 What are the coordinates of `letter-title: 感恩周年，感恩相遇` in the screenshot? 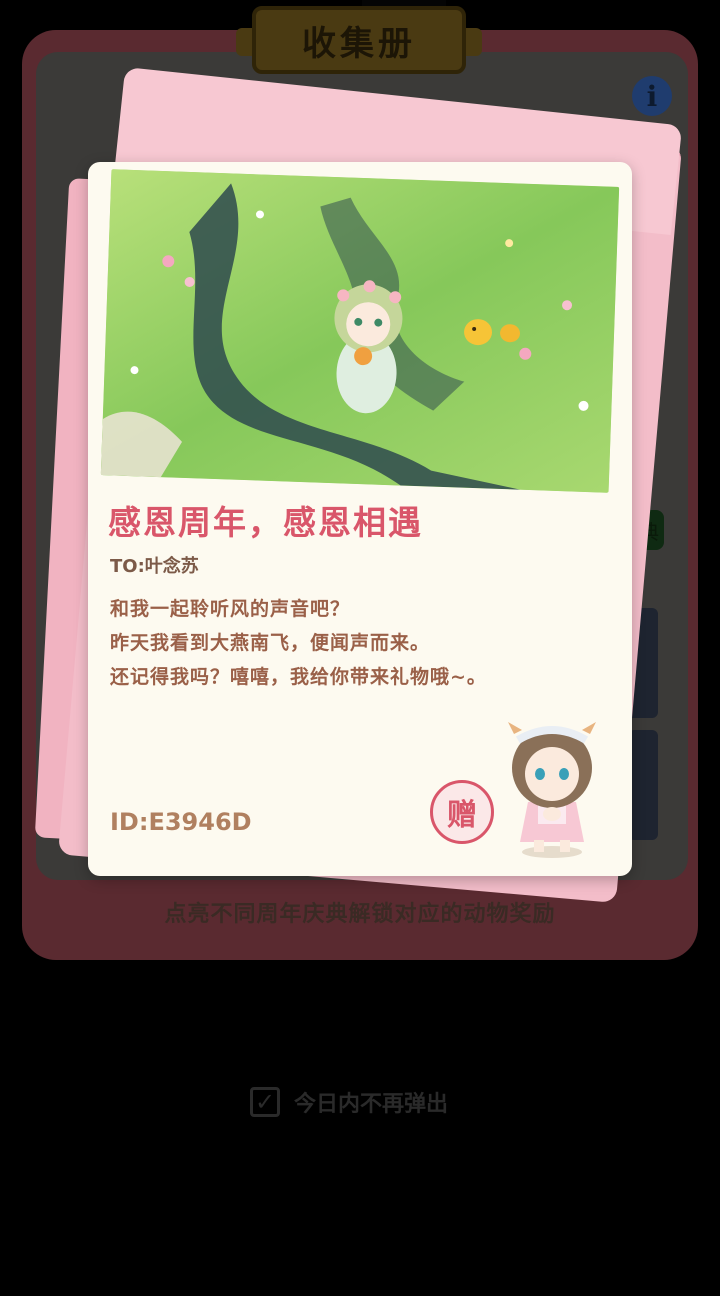 It's located at (265, 522).